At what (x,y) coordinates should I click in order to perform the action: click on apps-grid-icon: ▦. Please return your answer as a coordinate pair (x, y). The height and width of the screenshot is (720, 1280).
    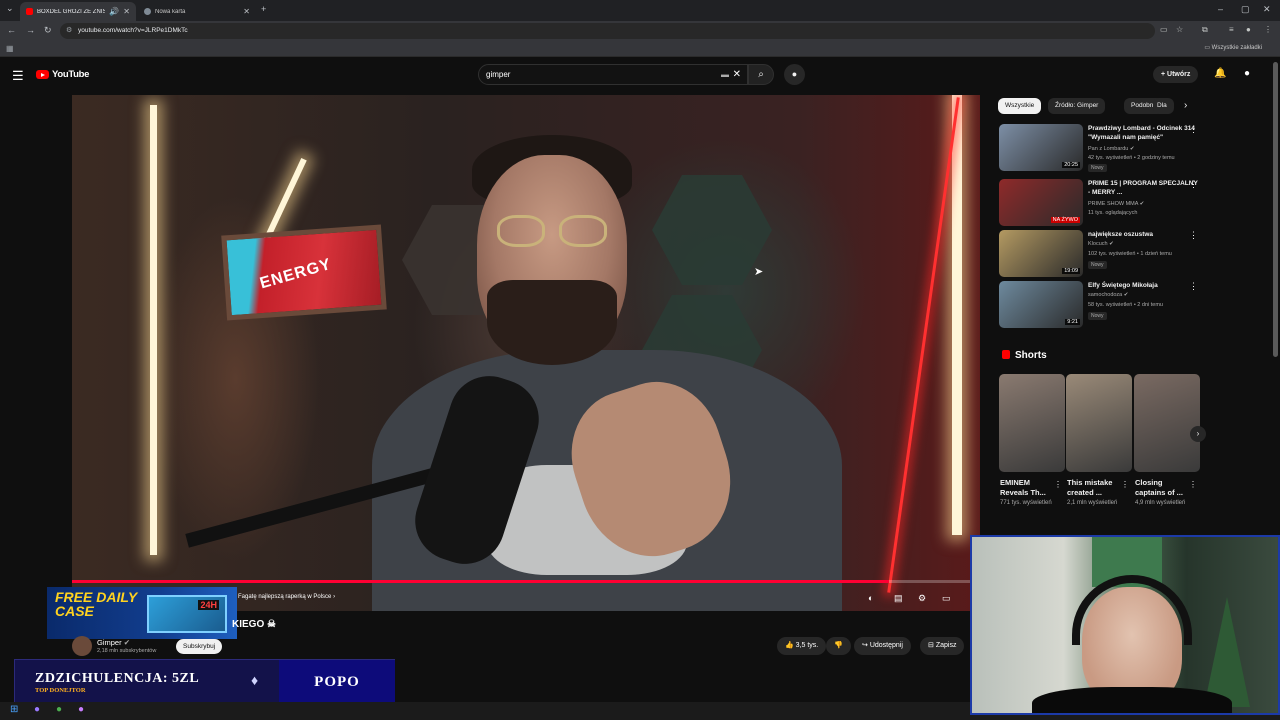
    Looking at the image, I should click on (10, 48).